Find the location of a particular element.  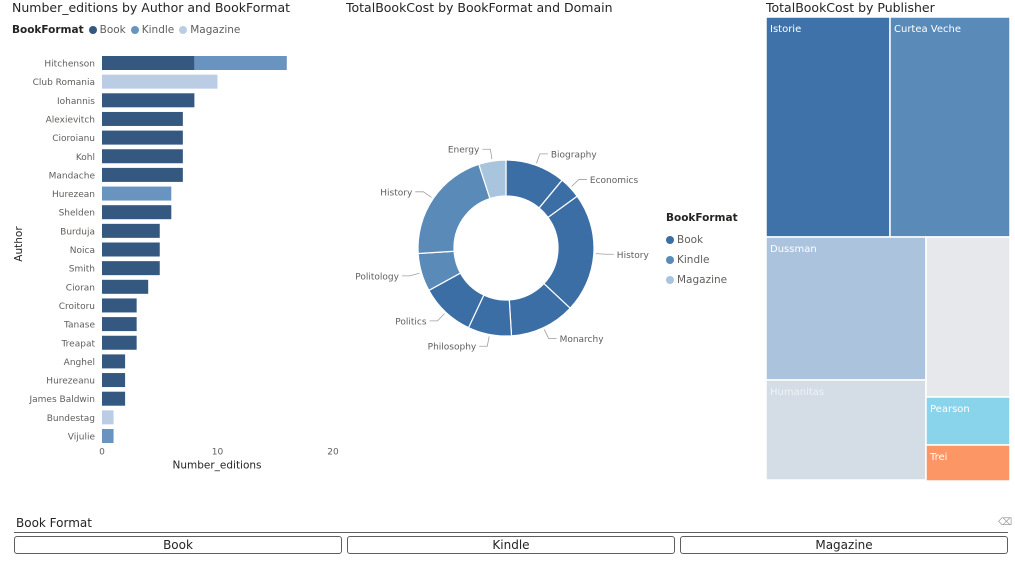

y-tick-label: Vijulie is located at coordinates (82, 438).